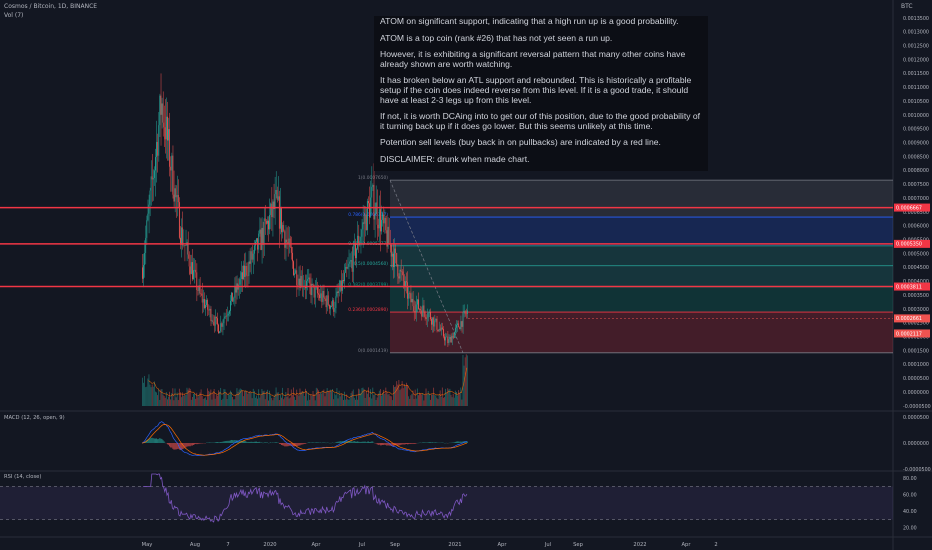 The width and height of the screenshot is (932, 550). Describe the element at coordinates (917, 470) in the screenshot. I see `macd-tick-label: -0.0000500` at that location.